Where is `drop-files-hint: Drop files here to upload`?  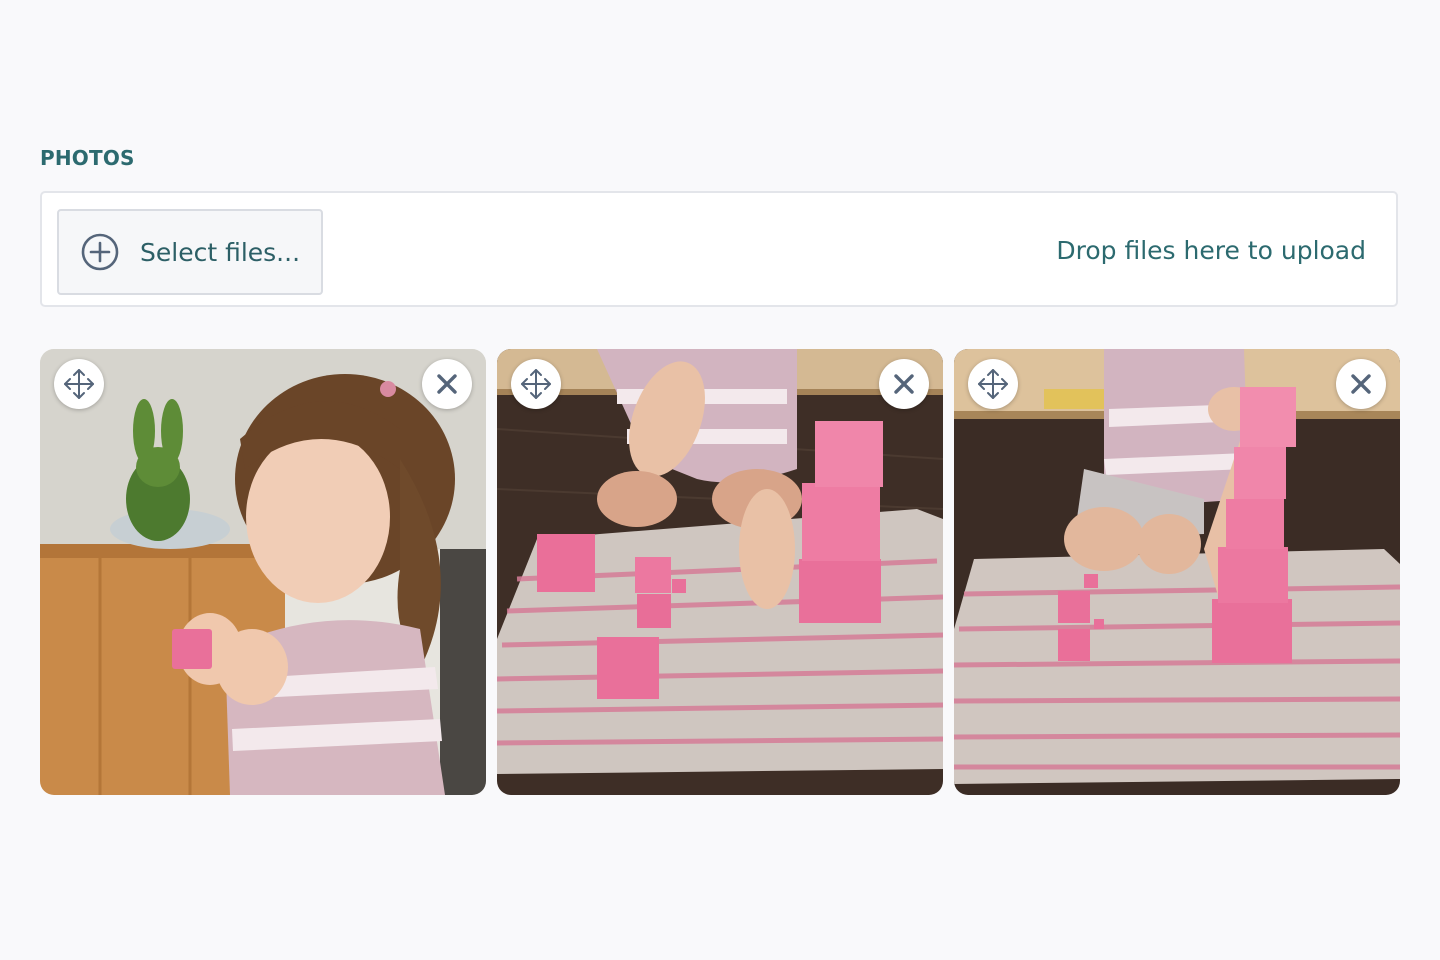
drop-files-hint: Drop files here to upload is located at coordinates (1211, 250).